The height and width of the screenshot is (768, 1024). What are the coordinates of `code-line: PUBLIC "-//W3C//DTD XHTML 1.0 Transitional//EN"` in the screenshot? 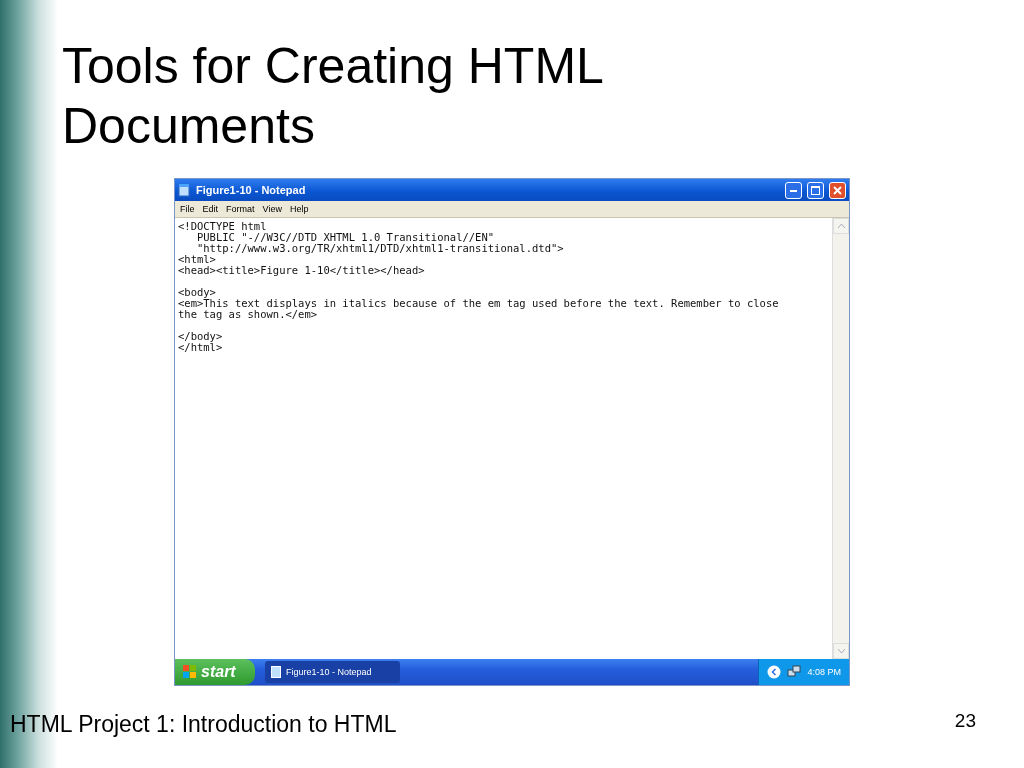 It's located at (345, 237).